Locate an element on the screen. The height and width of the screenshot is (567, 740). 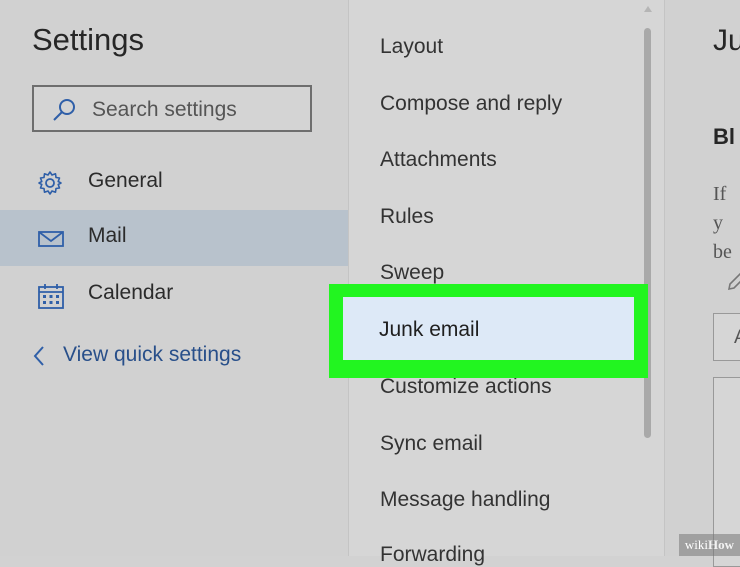
sidebar-item-label: Calendar is located at coordinates (131, 292).